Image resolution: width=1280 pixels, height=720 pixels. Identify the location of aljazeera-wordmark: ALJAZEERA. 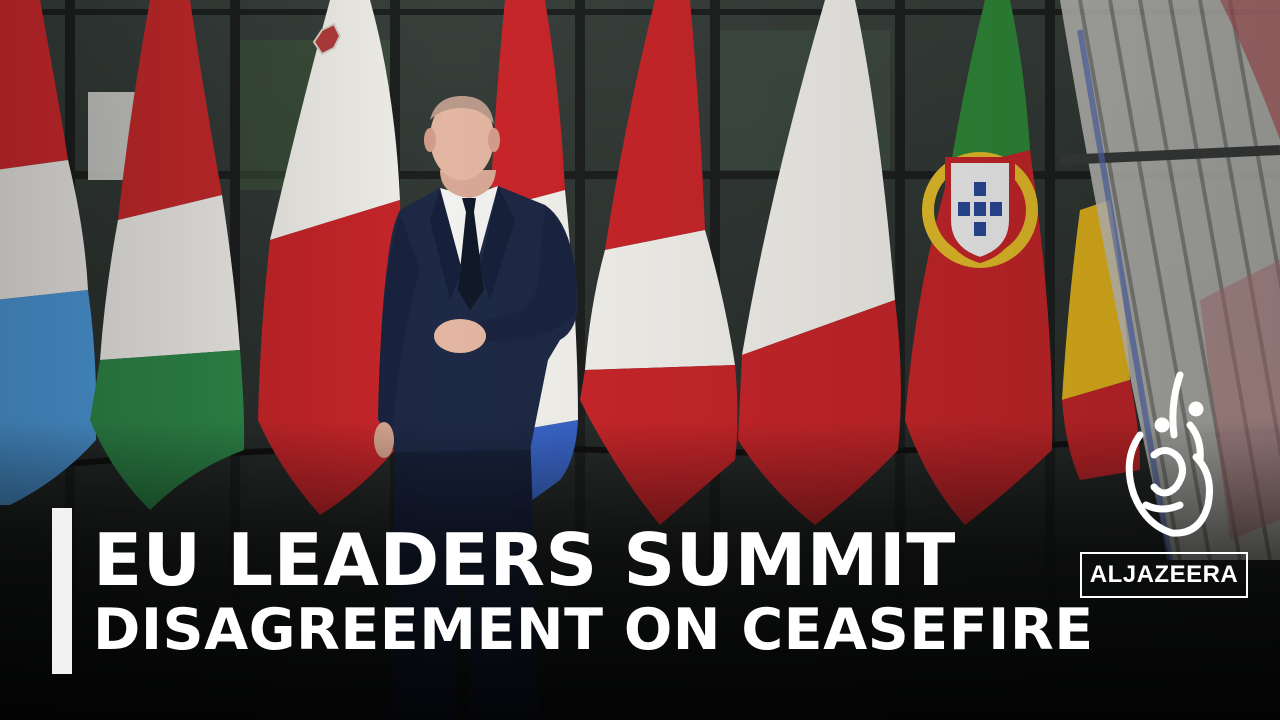
(1164, 574).